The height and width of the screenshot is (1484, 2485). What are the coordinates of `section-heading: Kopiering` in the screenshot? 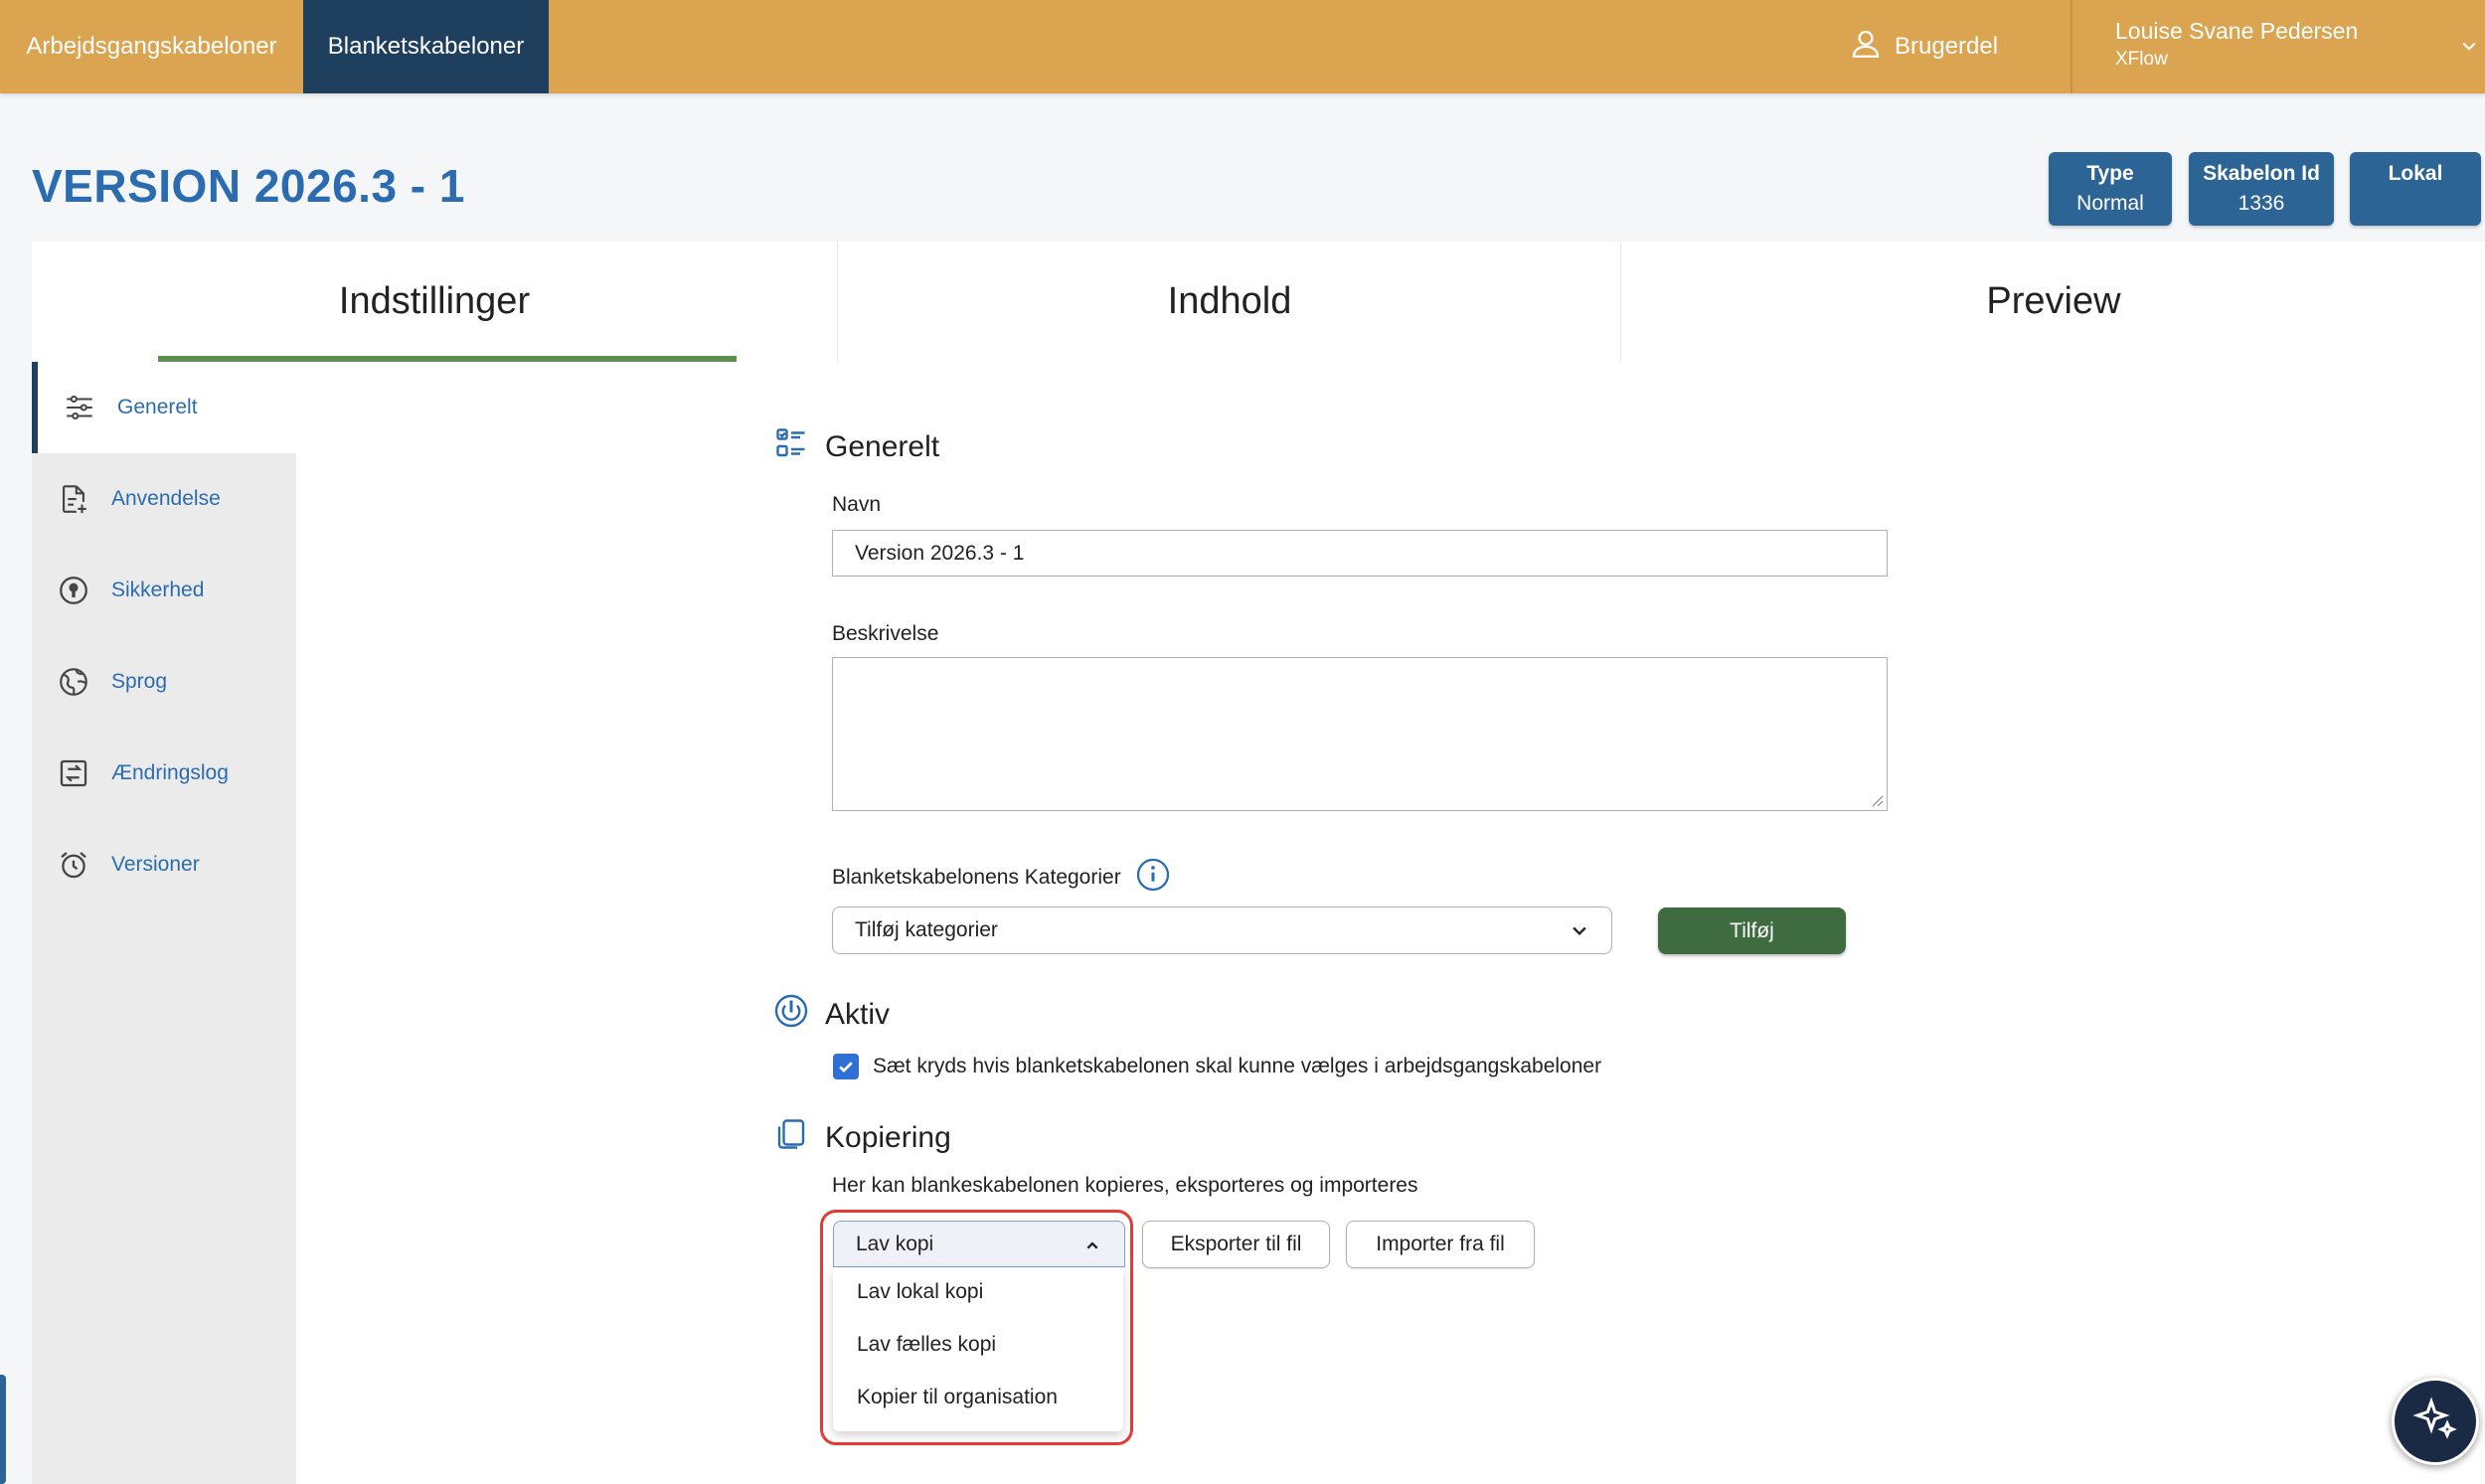 It's located at (888, 1137).